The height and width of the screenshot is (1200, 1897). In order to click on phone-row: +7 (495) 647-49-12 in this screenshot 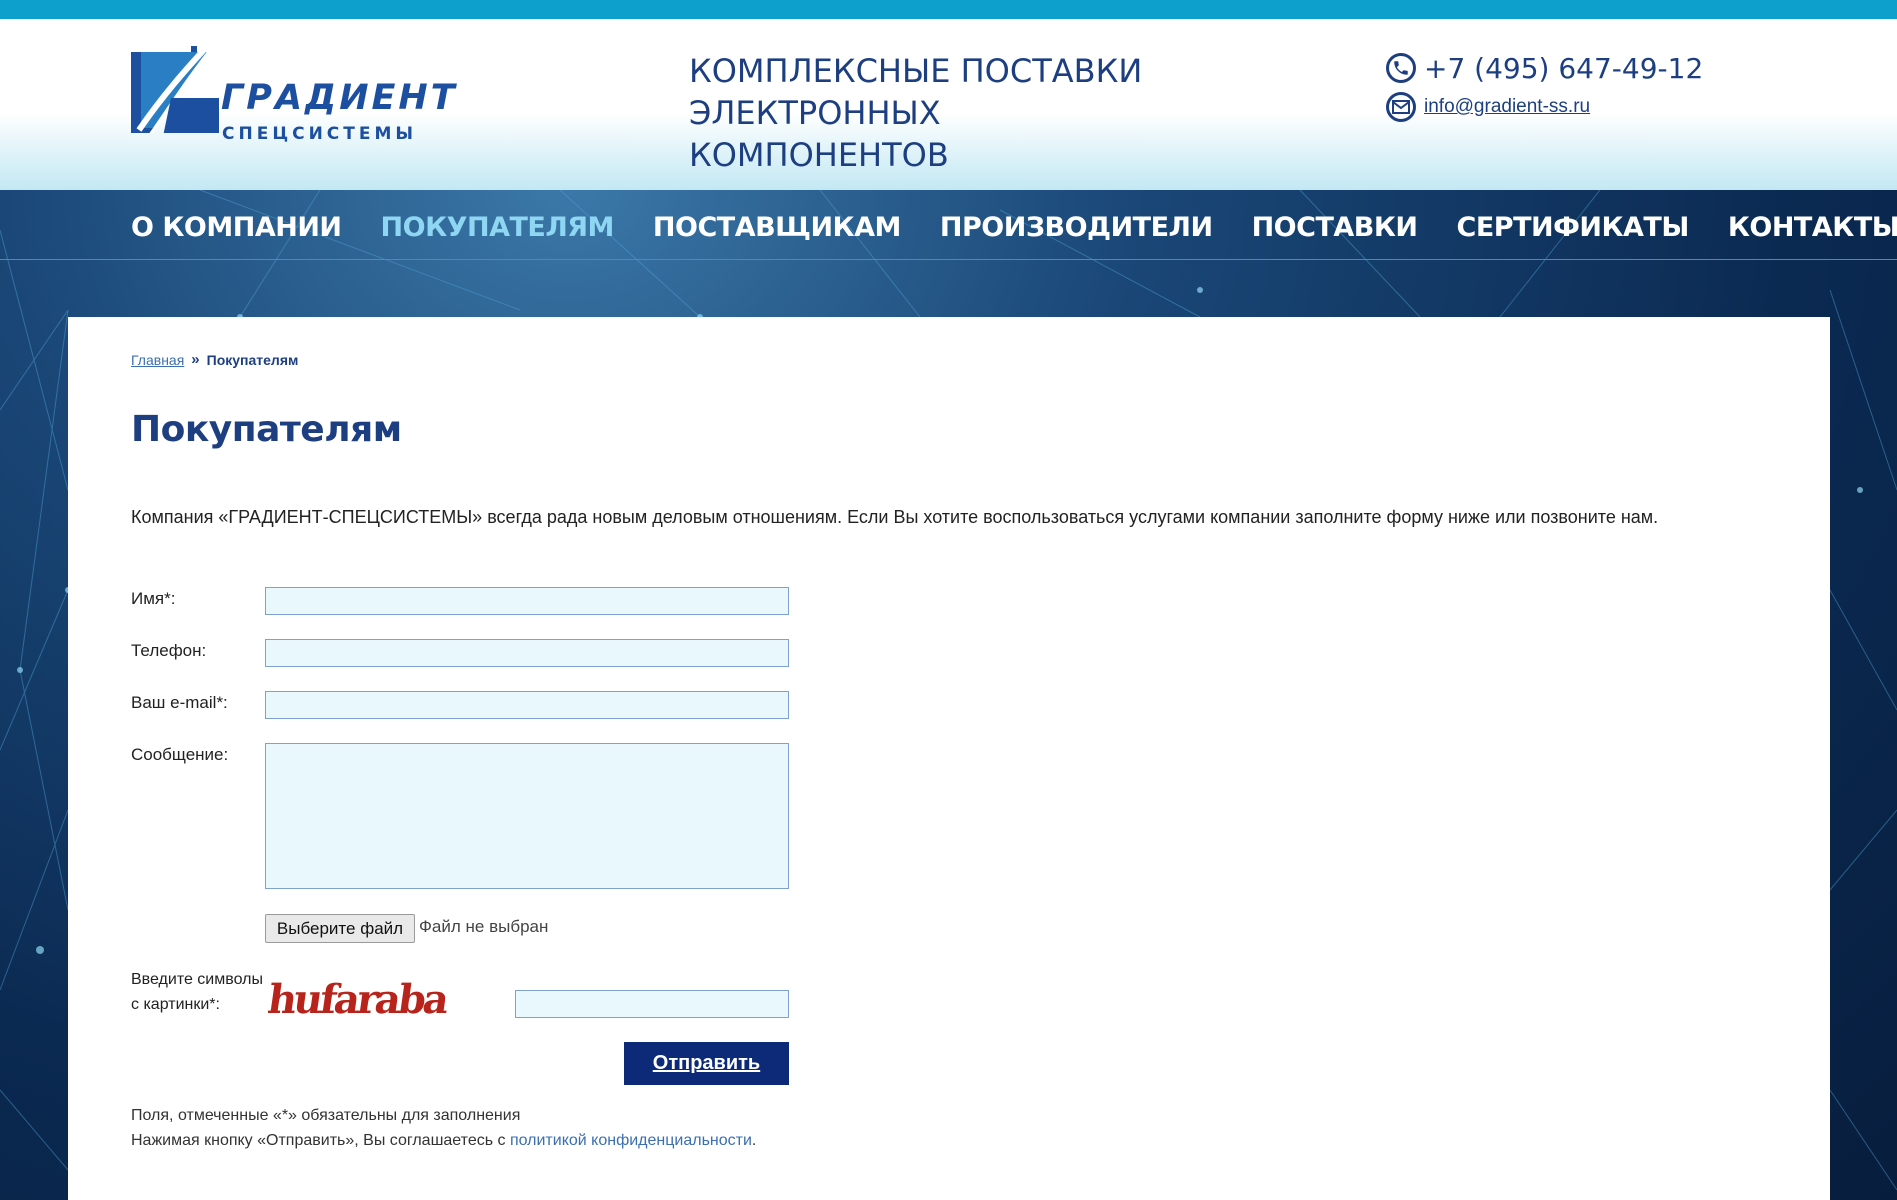, I will do `click(1556, 68)`.